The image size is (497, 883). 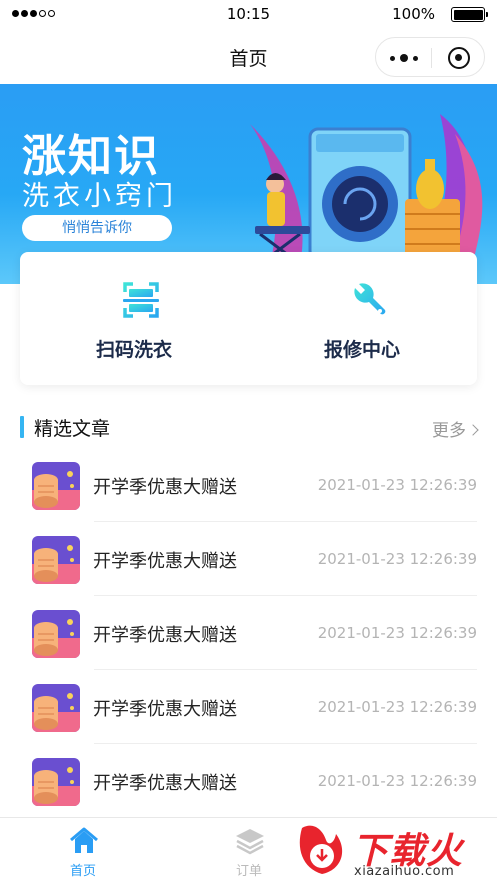 What do you see at coordinates (250, 842) in the screenshot?
I see `layers-icon` at bounding box center [250, 842].